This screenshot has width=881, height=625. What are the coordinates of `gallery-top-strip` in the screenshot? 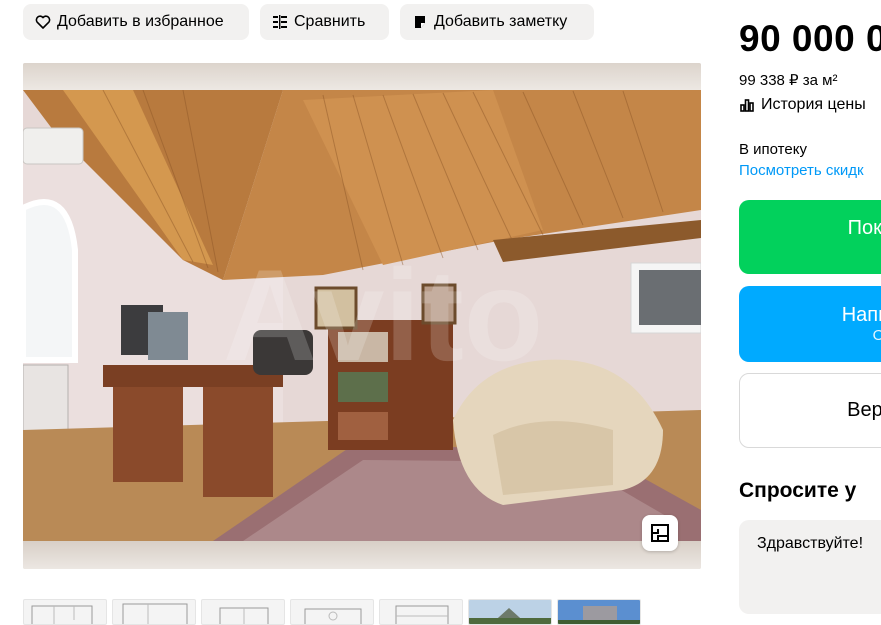 It's located at (362, 76).